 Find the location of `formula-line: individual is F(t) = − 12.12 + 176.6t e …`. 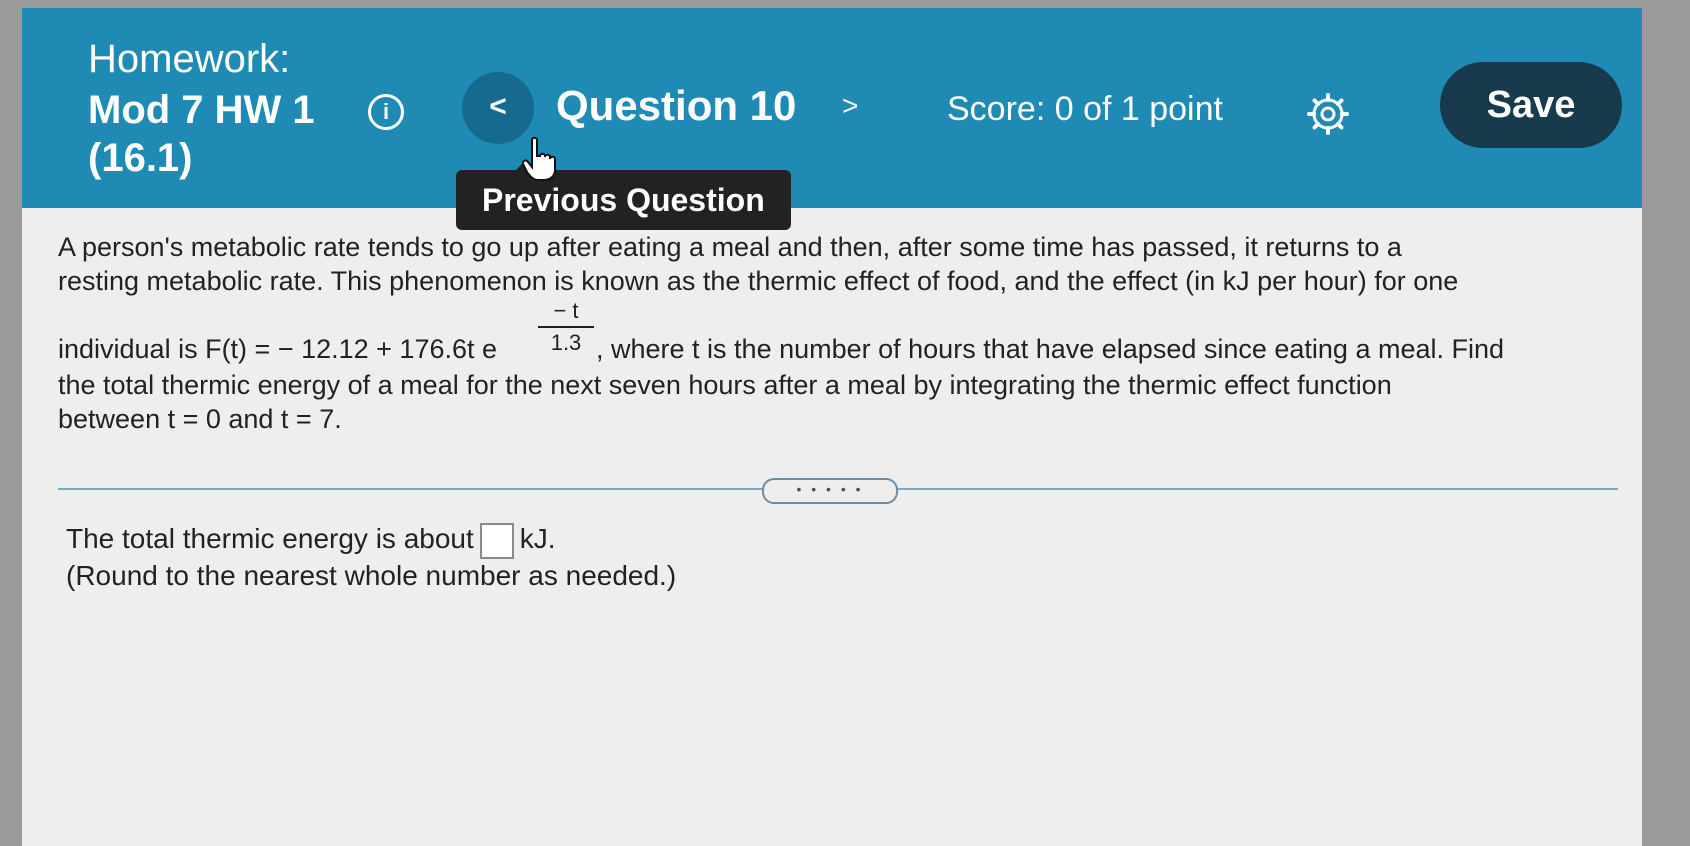

formula-line: individual is F(t) = − 12.12 + 176.6t e … is located at coordinates (838, 333).